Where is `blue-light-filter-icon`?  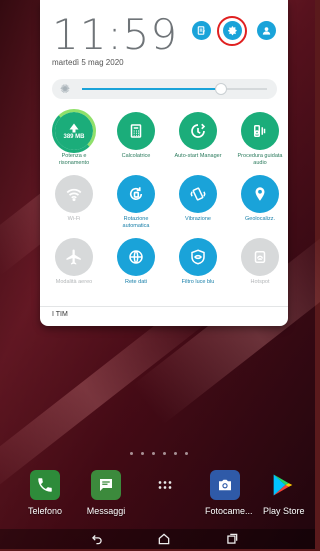 blue-light-filter-icon is located at coordinates (198, 257).